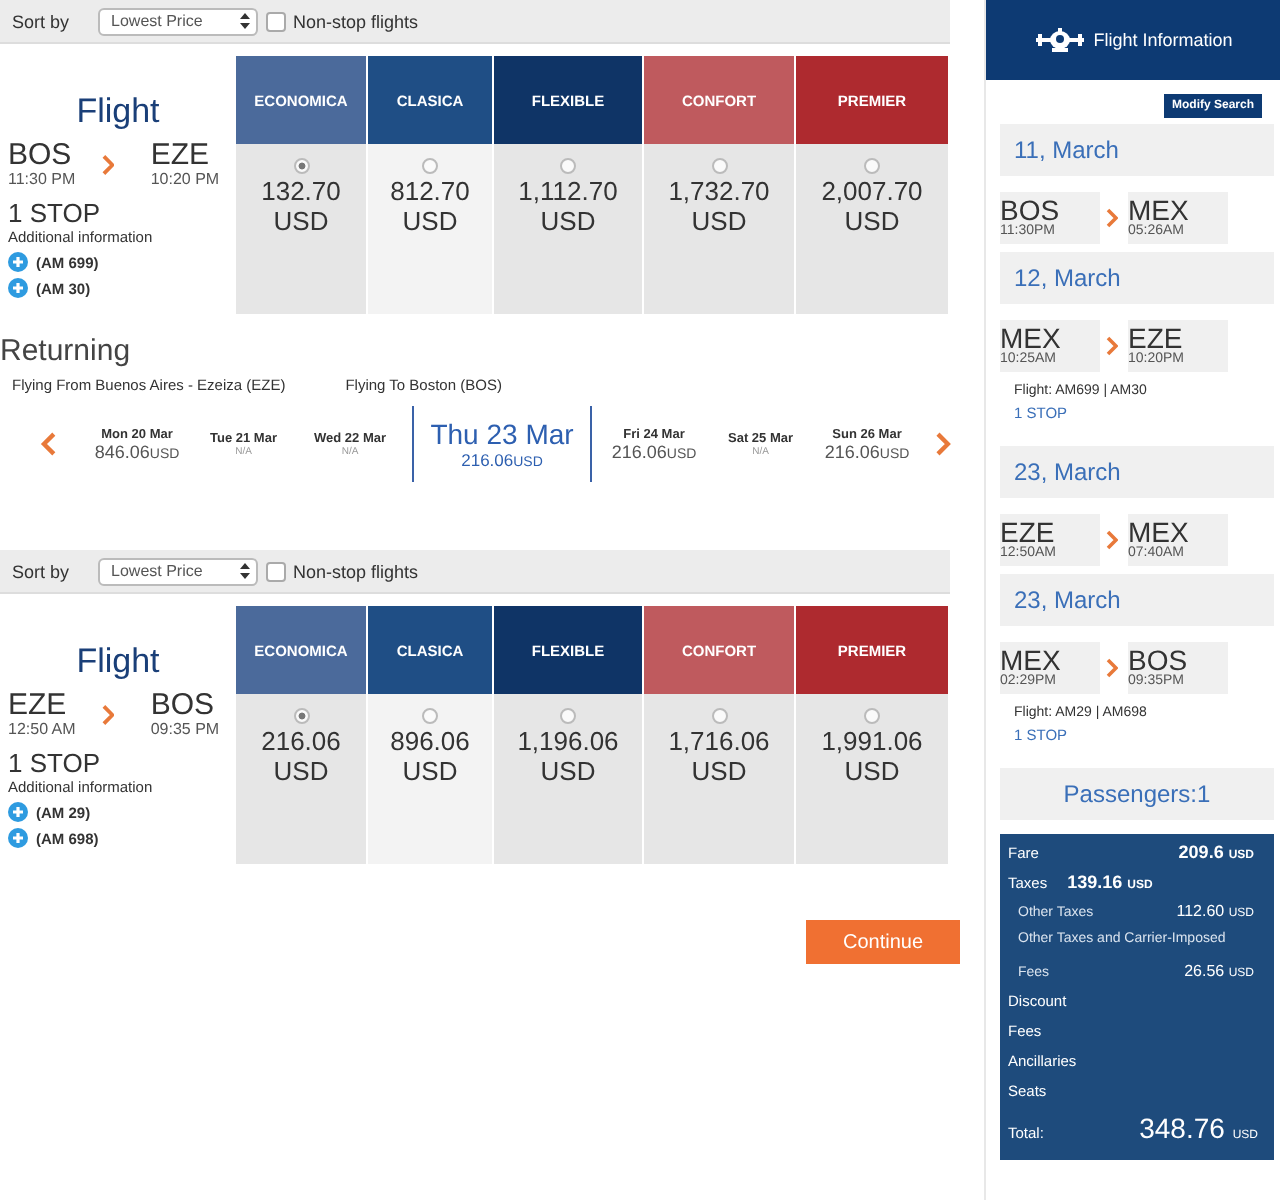  I want to click on fare-cell: 896.06 USD, so click(431, 779).